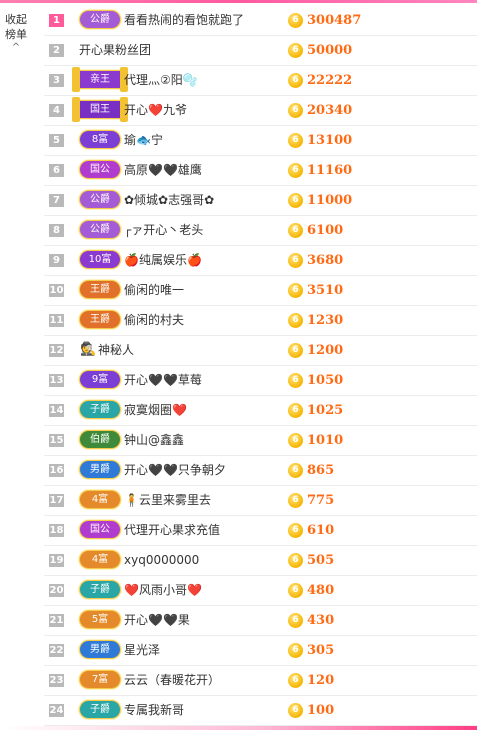 The width and height of the screenshot is (477, 730). What do you see at coordinates (154, 440) in the screenshot?
I see `user-name: 钟山@鑫鑫` at bounding box center [154, 440].